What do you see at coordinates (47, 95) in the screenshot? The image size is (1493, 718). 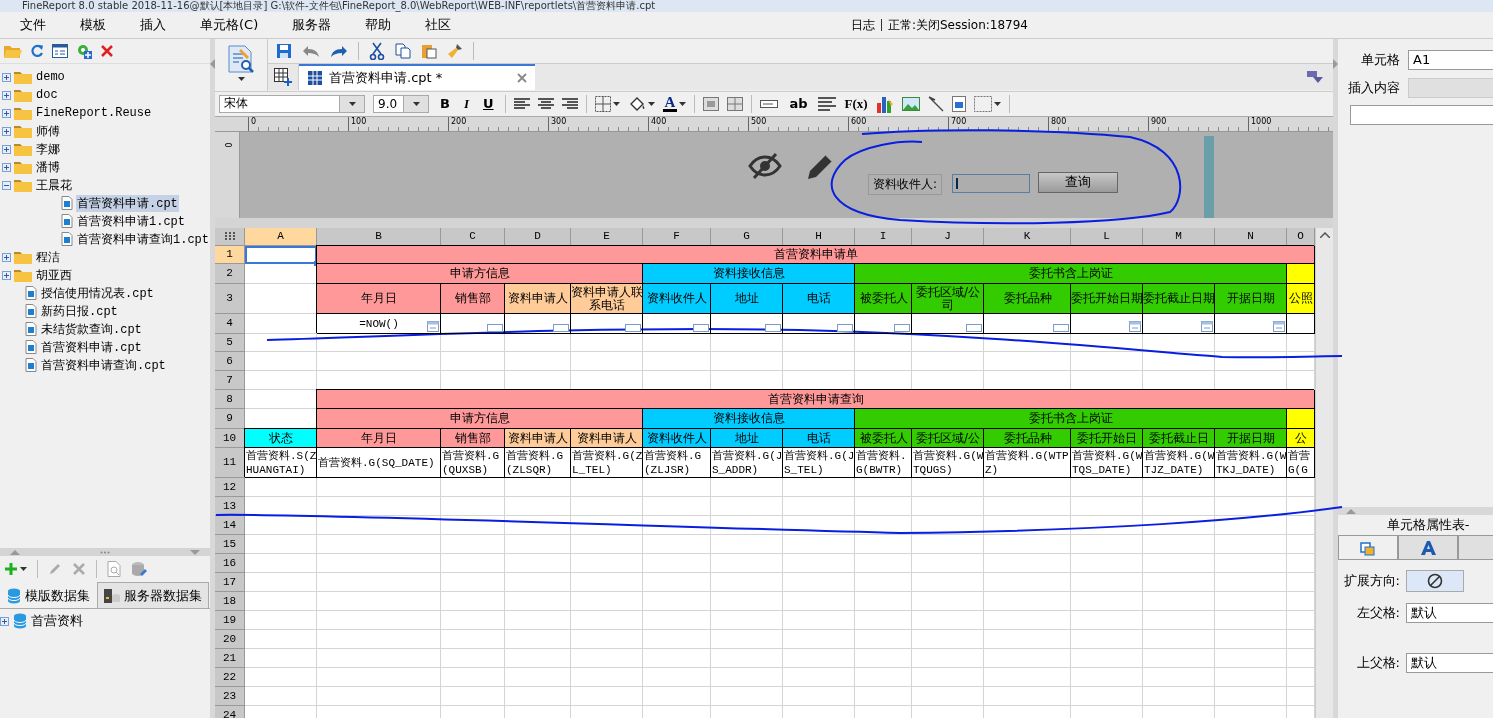 I see `folder-item: doc` at bounding box center [47, 95].